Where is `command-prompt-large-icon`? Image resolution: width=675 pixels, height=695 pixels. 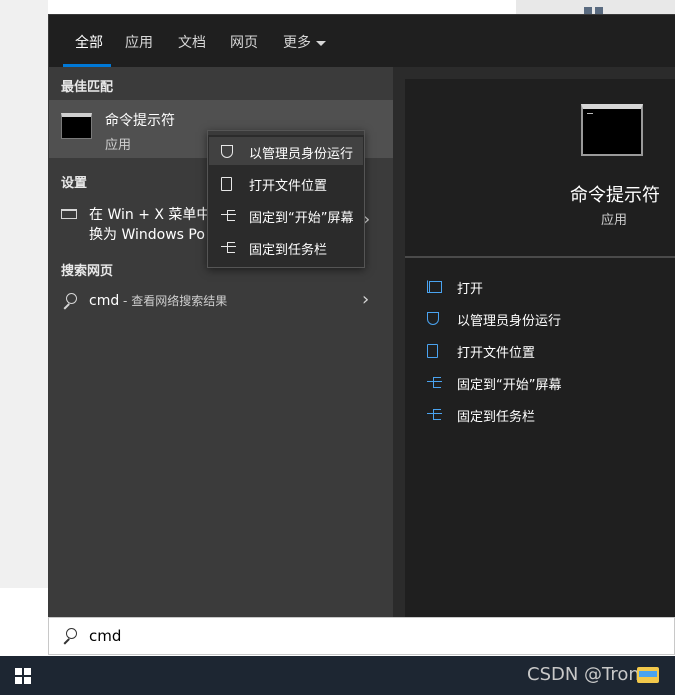
command-prompt-large-icon is located at coordinates (612, 130).